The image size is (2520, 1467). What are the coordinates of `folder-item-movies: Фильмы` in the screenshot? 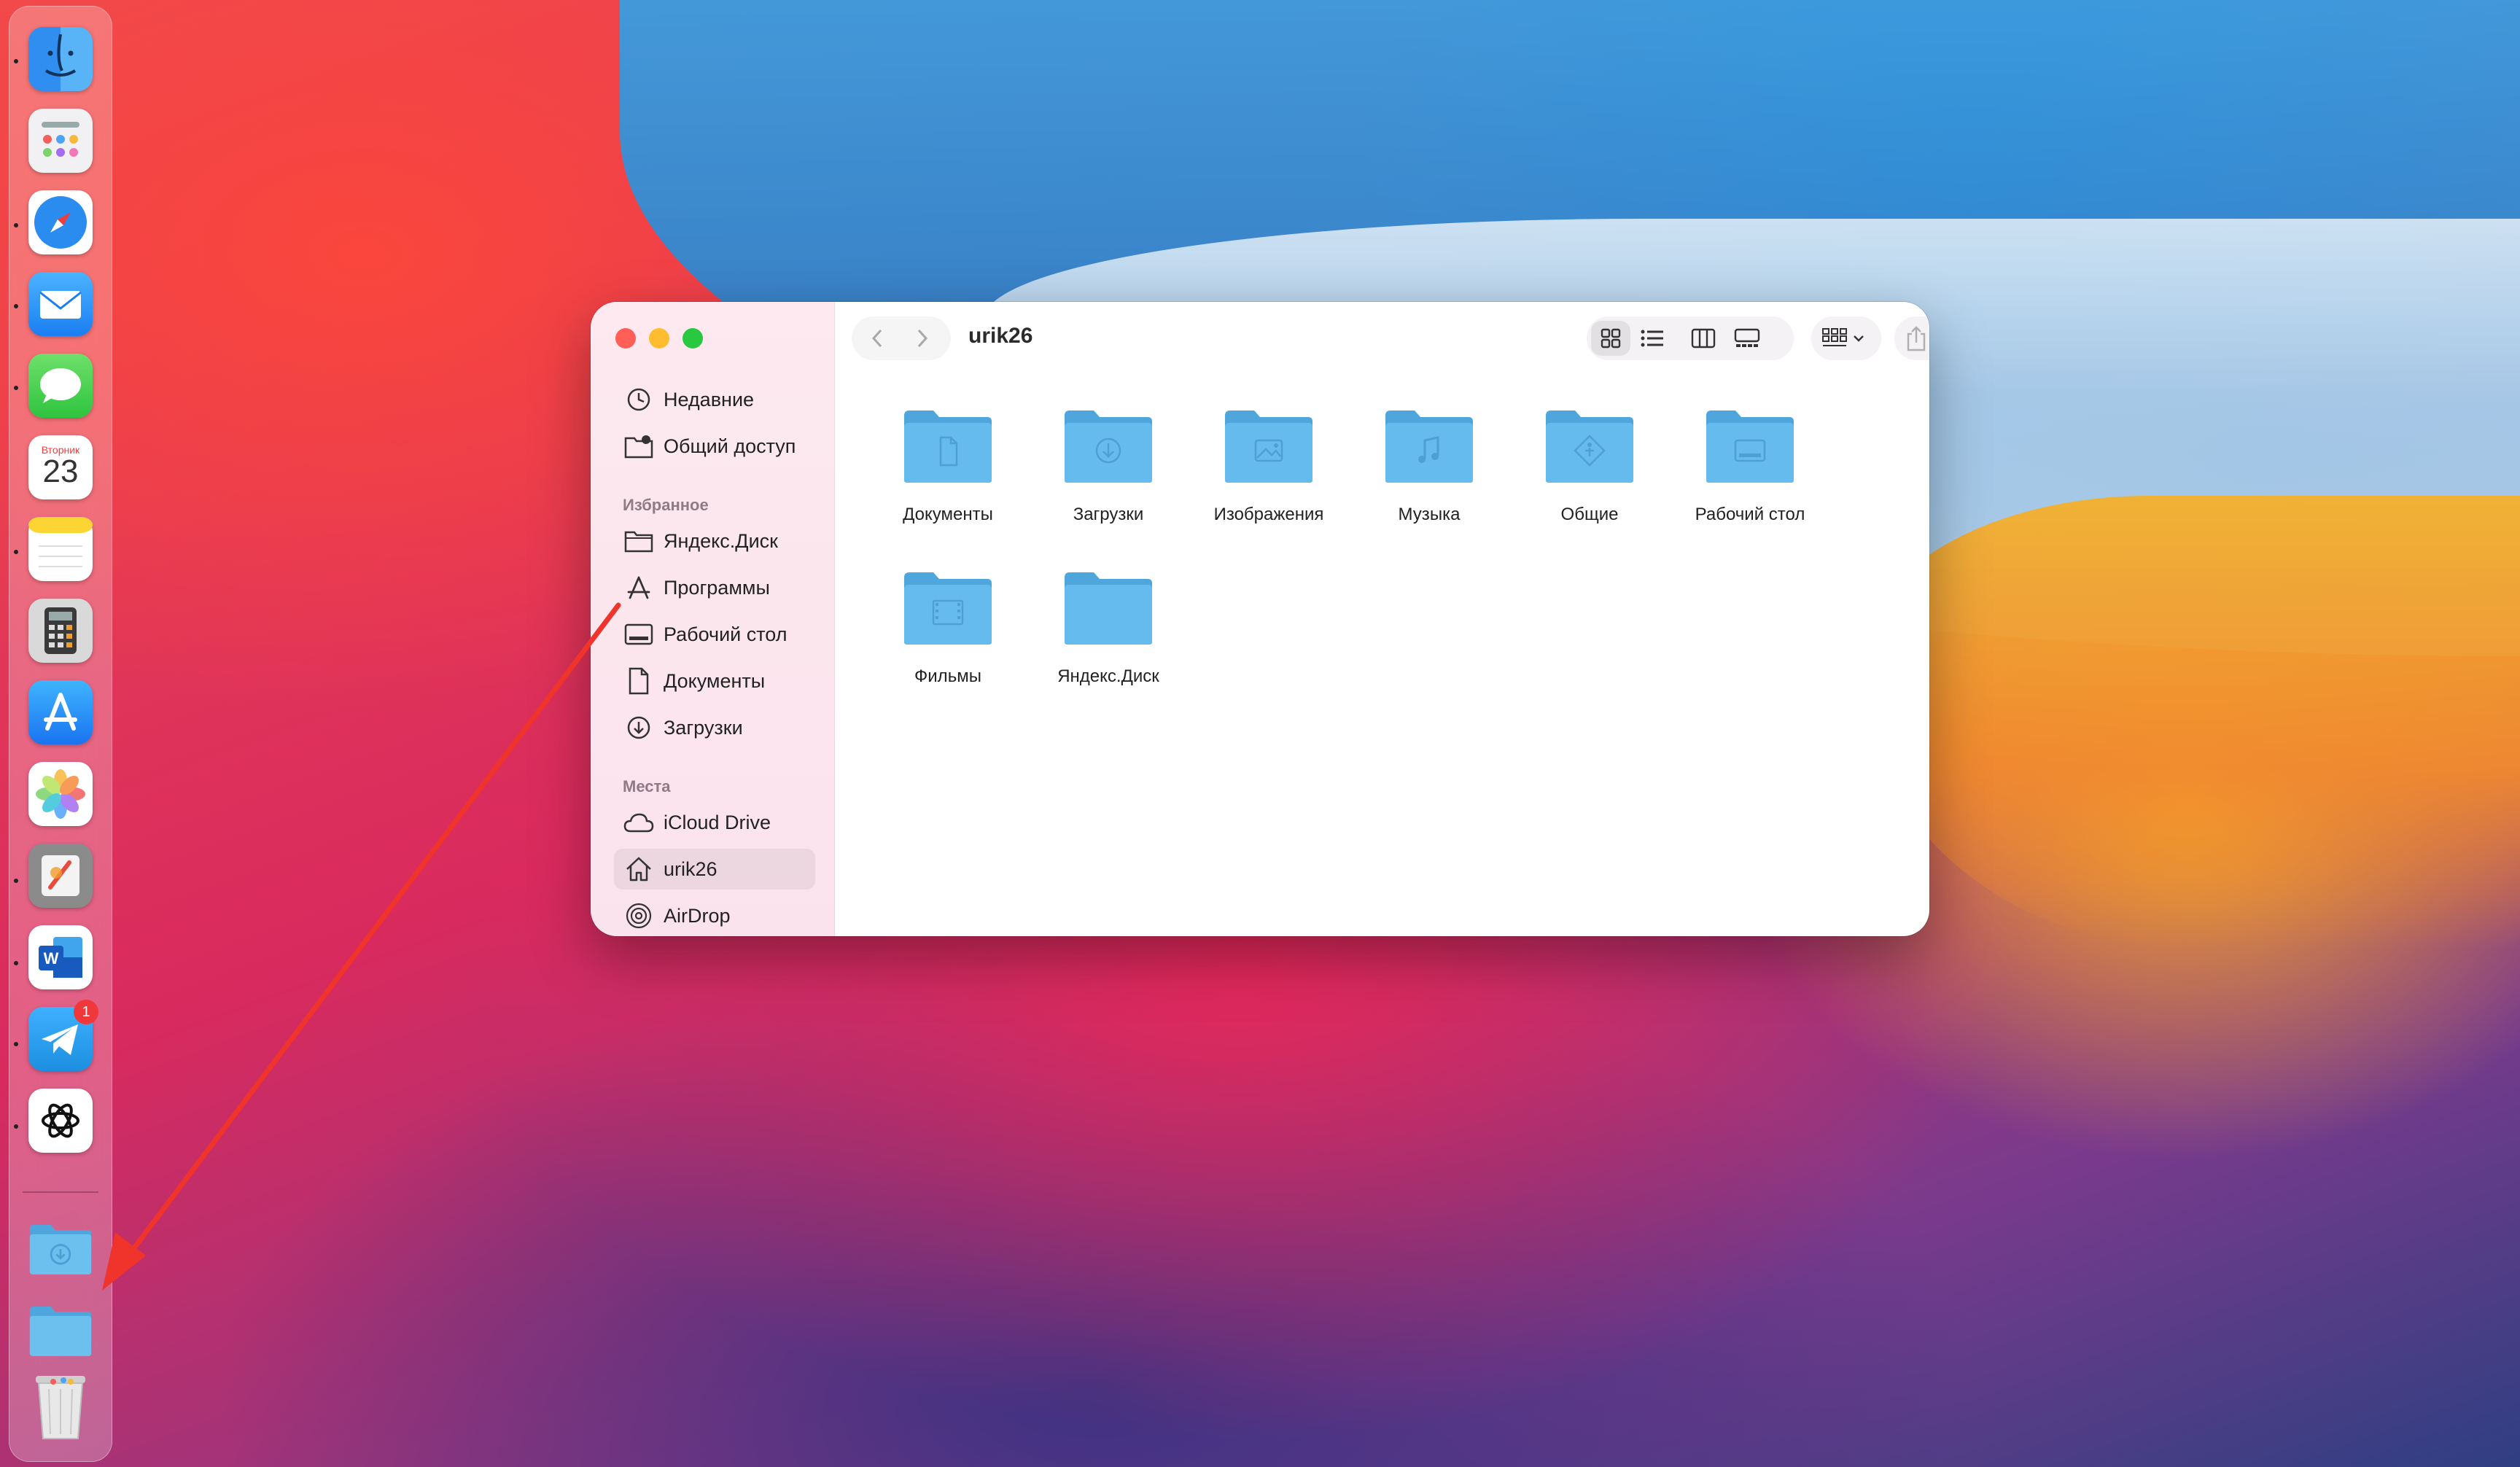 It's located at (948, 628).